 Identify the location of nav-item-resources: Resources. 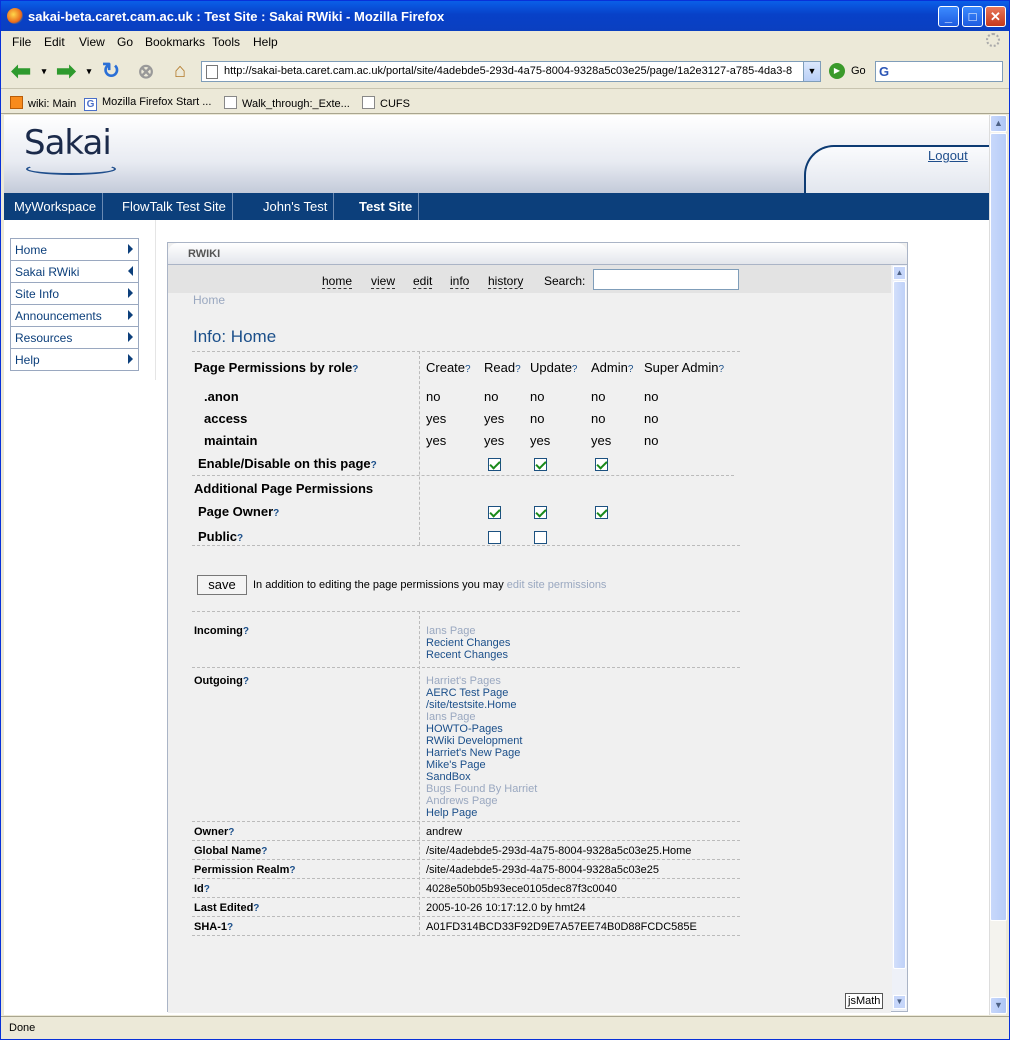
(74, 338).